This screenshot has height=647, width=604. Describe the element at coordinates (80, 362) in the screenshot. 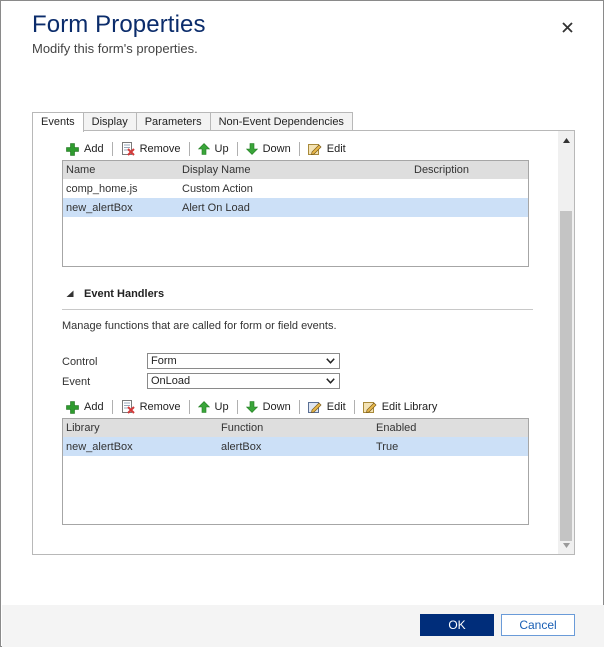

I see `control-label: Control` at that location.